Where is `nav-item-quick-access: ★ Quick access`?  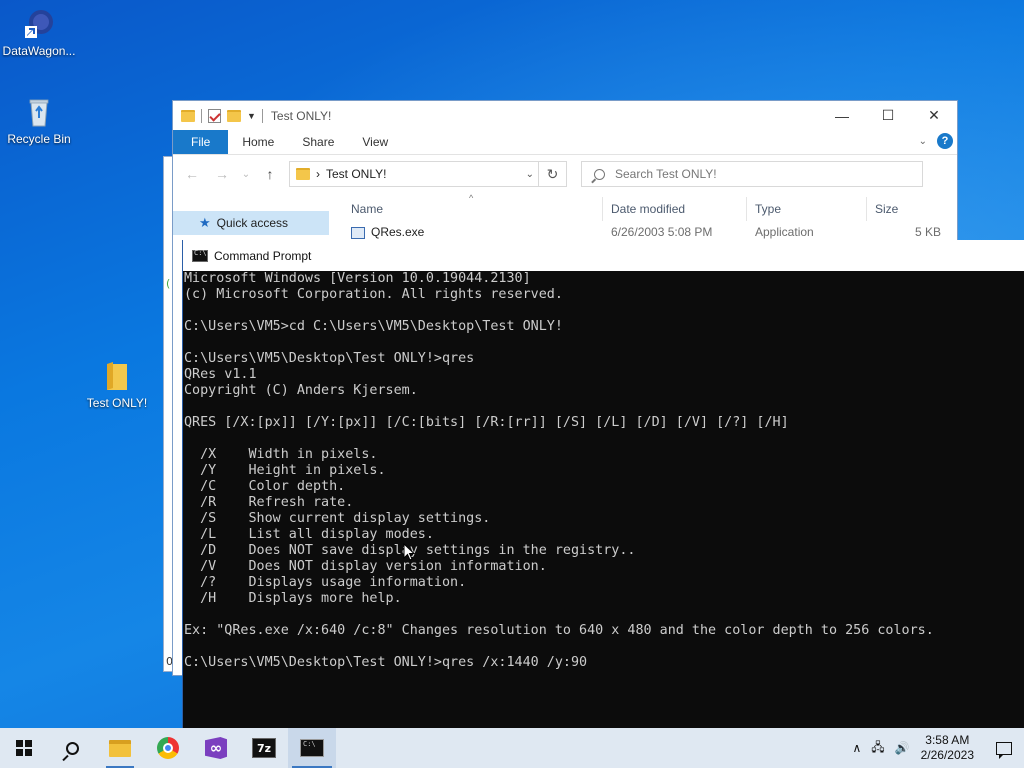
nav-item-quick-access: ★ Quick access is located at coordinates (251, 223).